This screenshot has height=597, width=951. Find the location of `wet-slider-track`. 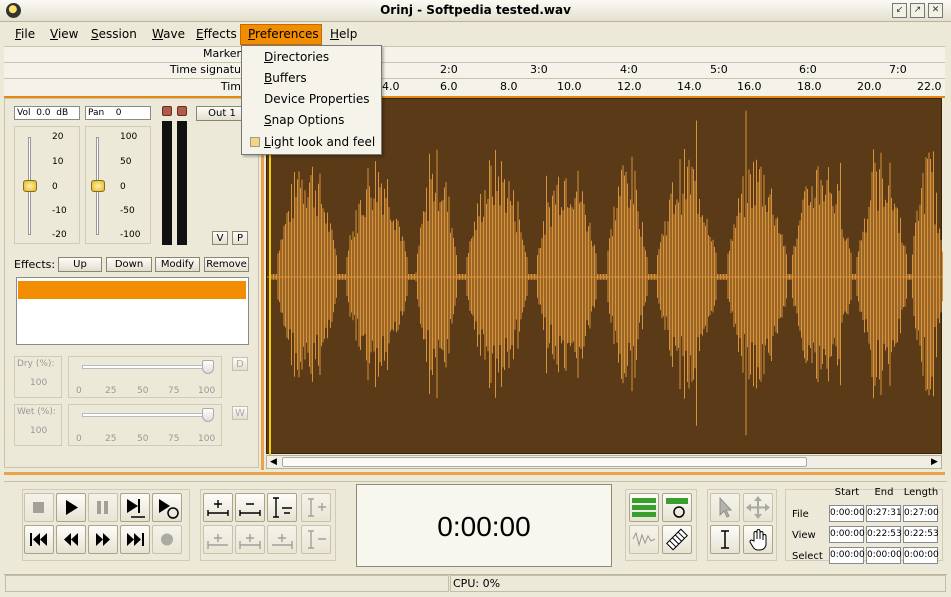

wet-slider-track is located at coordinates (147, 415).